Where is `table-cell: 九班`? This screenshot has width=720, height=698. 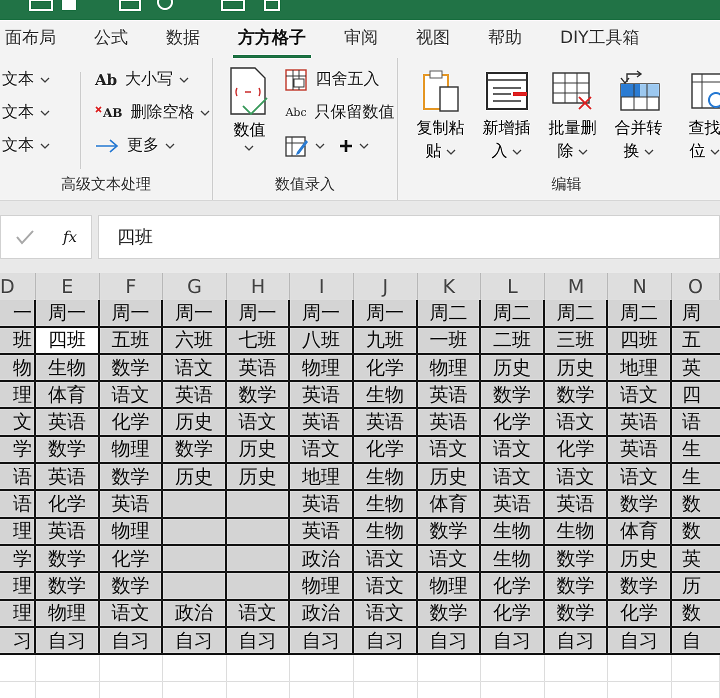 table-cell: 九班 is located at coordinates (386, 341).